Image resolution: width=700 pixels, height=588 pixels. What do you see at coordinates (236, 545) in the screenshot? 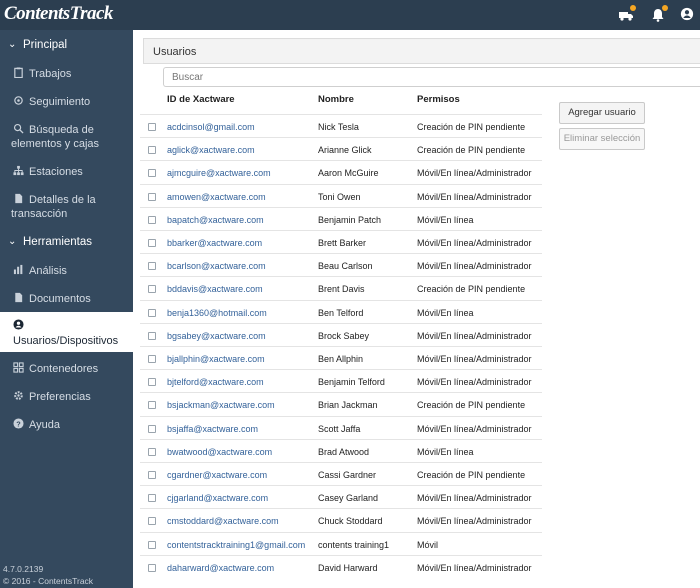
I see `user-id-link: contentstracktraining1@gmail.com` at bounding box center [236, 545].